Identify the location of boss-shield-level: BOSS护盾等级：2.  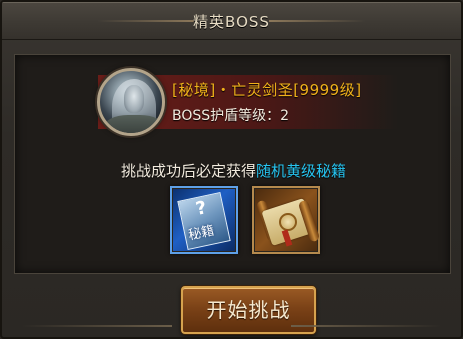
(230, 115).